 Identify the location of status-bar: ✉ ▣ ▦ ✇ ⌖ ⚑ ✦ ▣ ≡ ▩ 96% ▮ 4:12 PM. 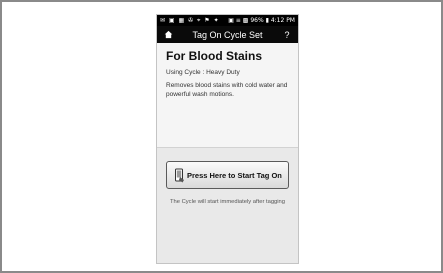
(227, 20).